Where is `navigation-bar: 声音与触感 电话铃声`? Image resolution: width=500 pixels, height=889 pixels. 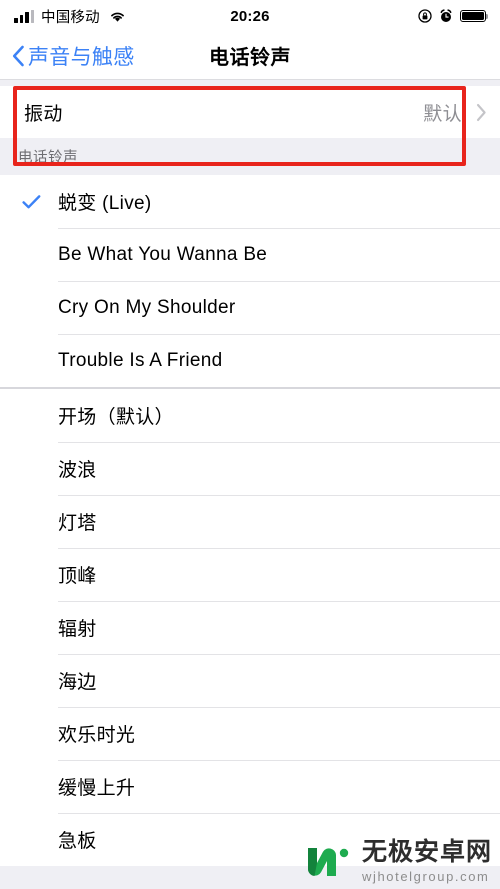 navigation-bar: 声音与触感 电话铃声 is located at coordinates (250, 56).